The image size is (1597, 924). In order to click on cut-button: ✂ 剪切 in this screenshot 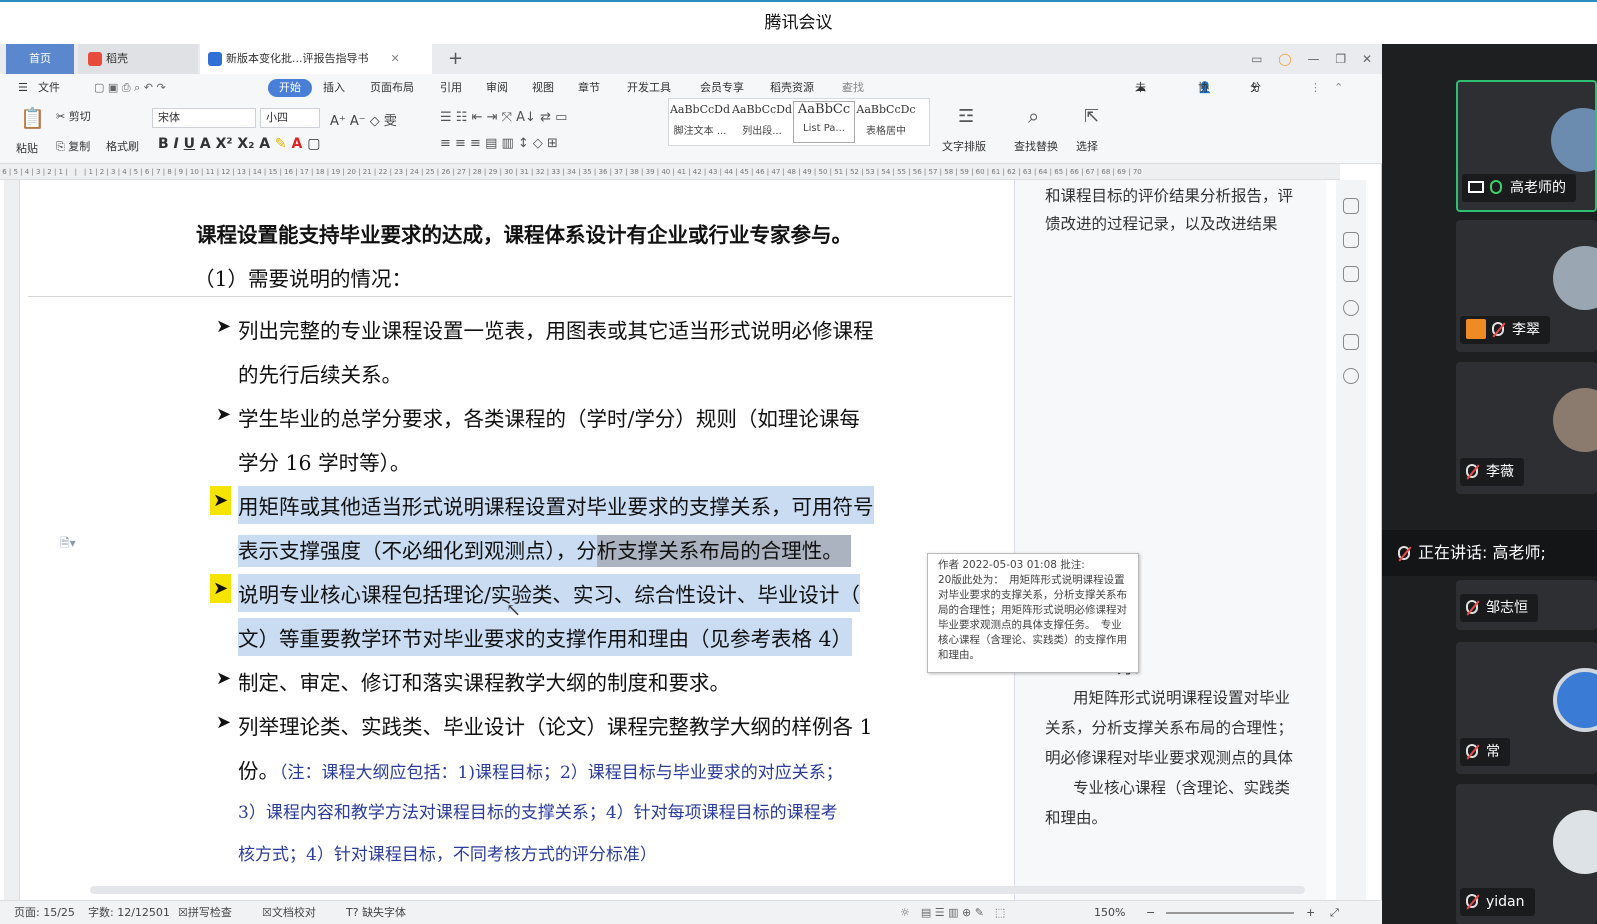, I will do `click(73, 116)`.